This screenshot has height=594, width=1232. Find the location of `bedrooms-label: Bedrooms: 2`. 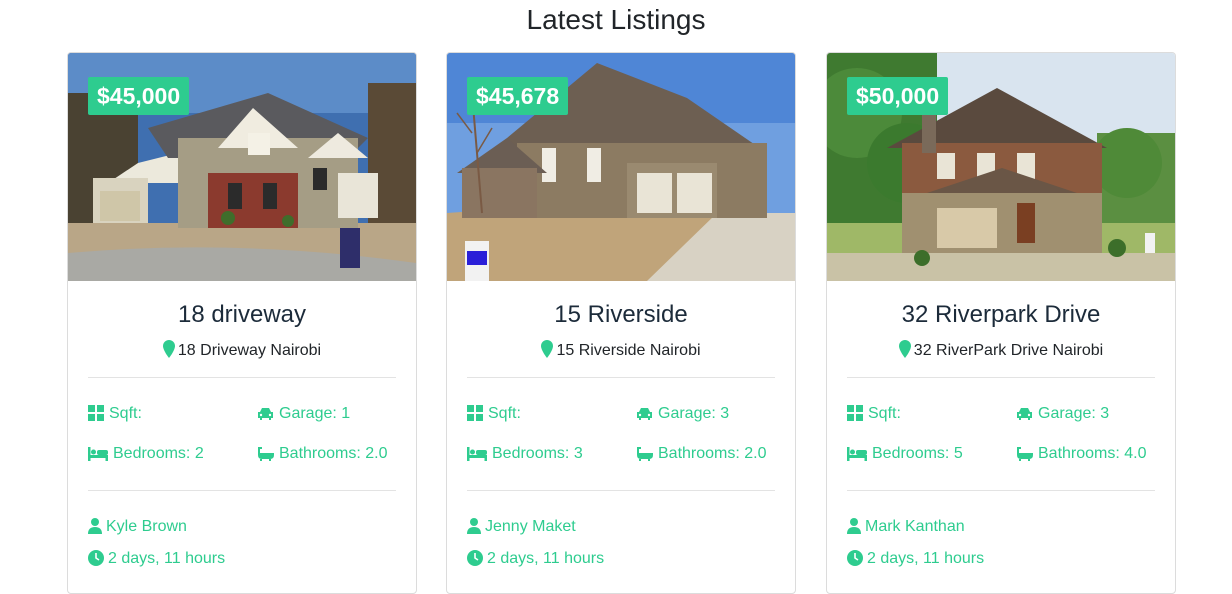

bedrooms-label: Bedrooms: 2 is located at coordinates (158, 453).